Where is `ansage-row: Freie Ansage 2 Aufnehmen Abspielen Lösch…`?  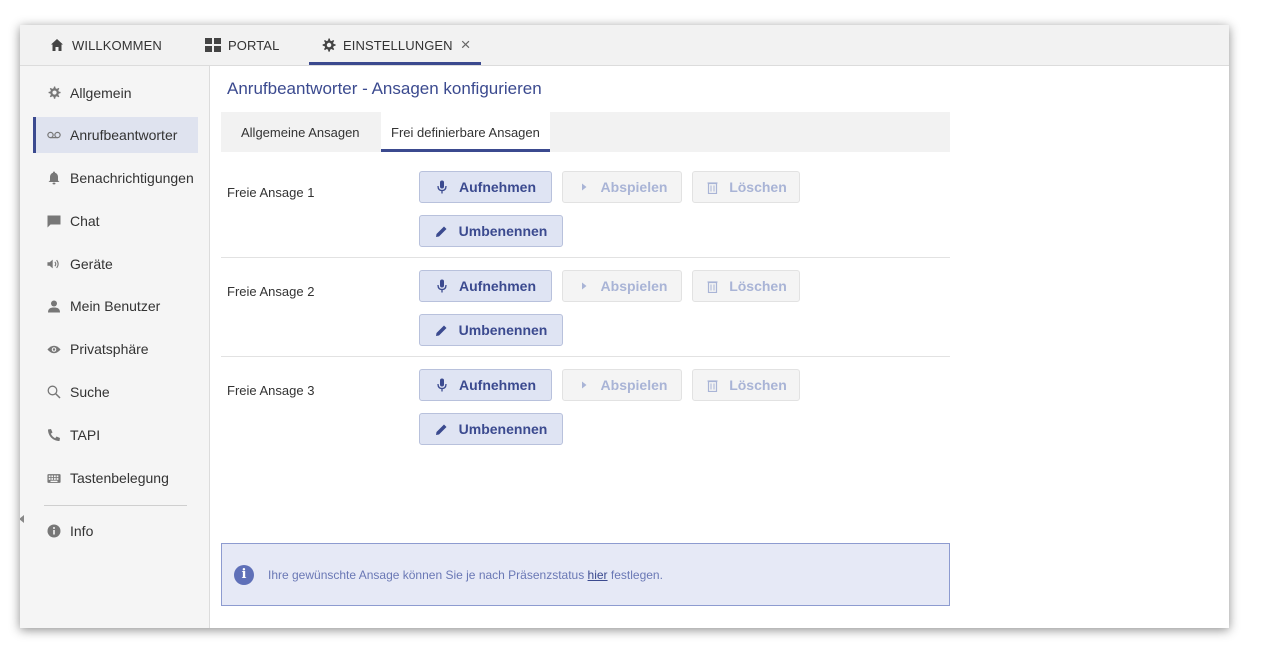
ansage-row: Freie Ansage 2 Aufnehmen Abspielen Lösch… is located at coordinates (585, 307).